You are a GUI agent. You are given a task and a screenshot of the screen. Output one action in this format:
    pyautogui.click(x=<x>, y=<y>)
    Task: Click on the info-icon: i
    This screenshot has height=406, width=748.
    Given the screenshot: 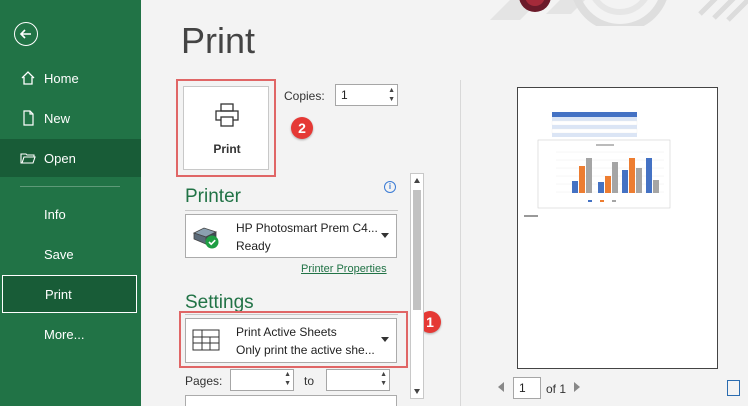 What is the action you would take?
    pyautogui.click(x=390, y=187)
    